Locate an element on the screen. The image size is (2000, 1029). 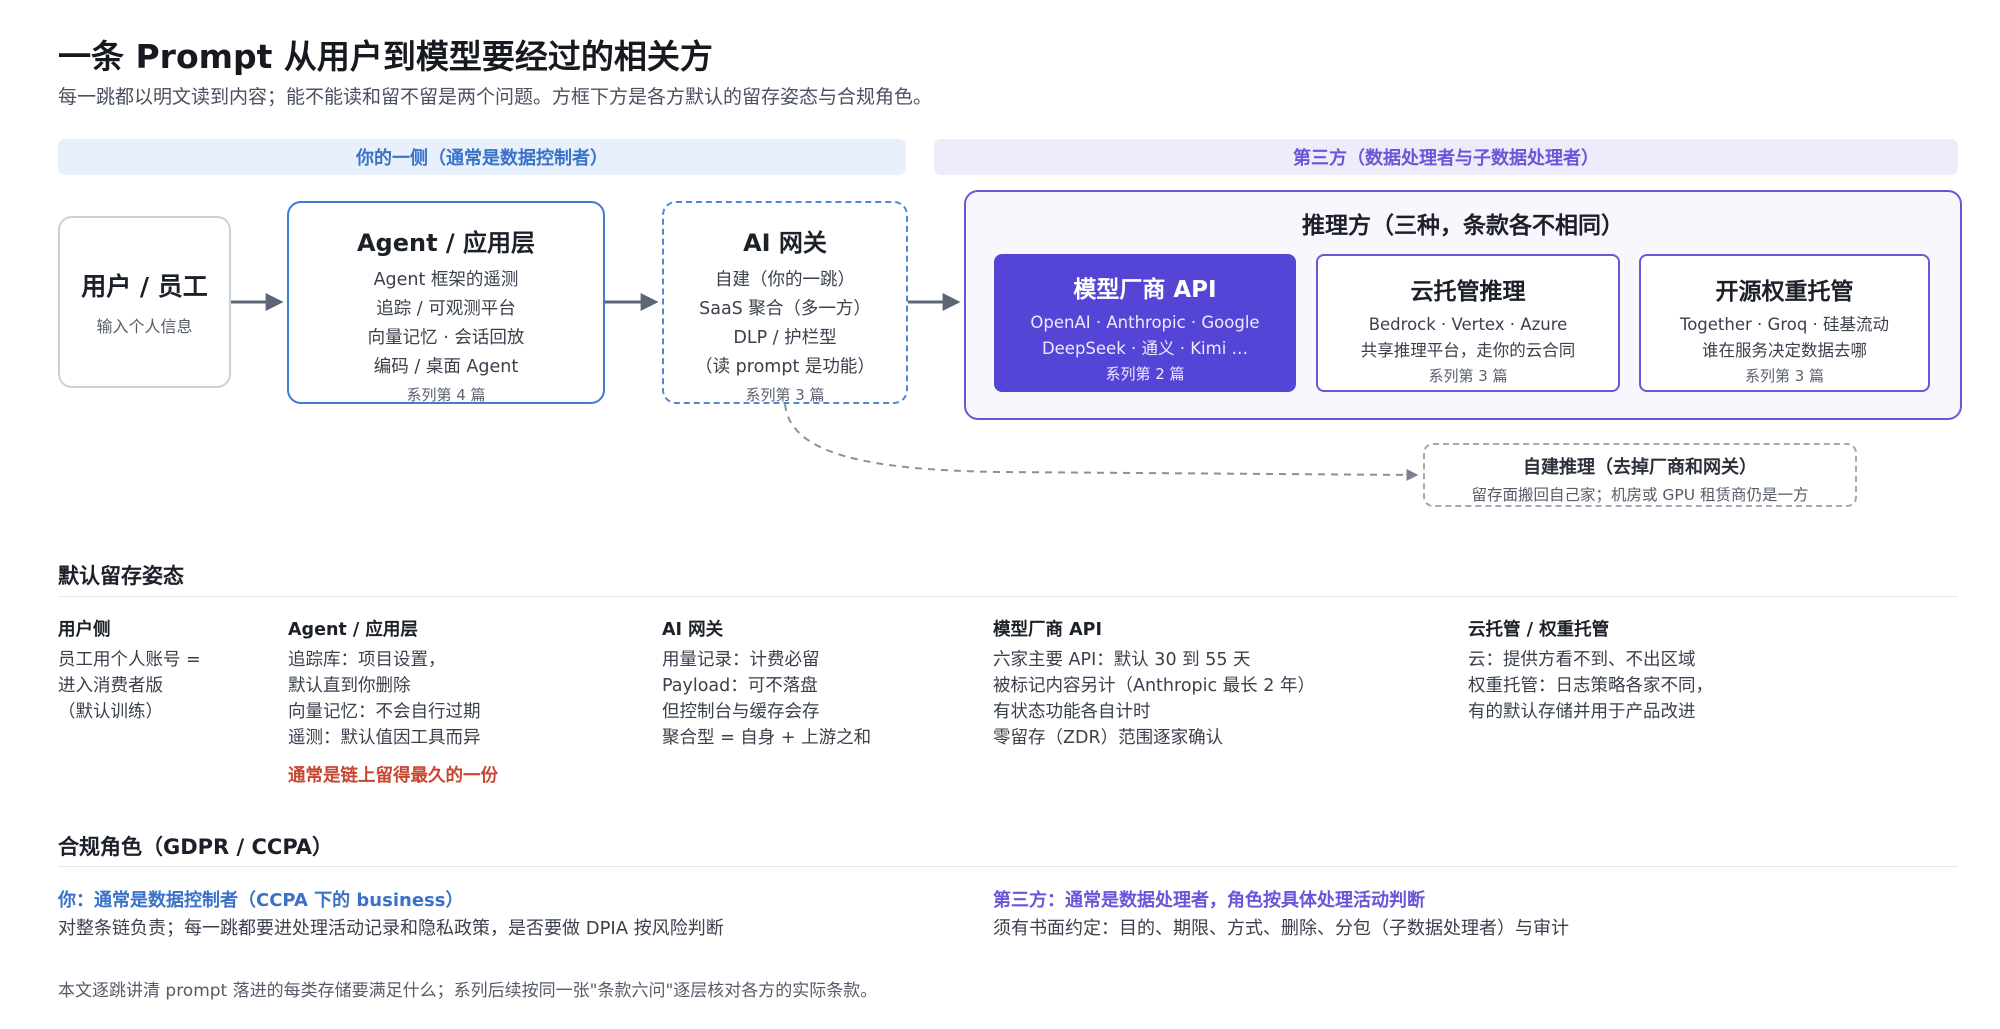
retention-divider is located at coordinates (1008, 596).